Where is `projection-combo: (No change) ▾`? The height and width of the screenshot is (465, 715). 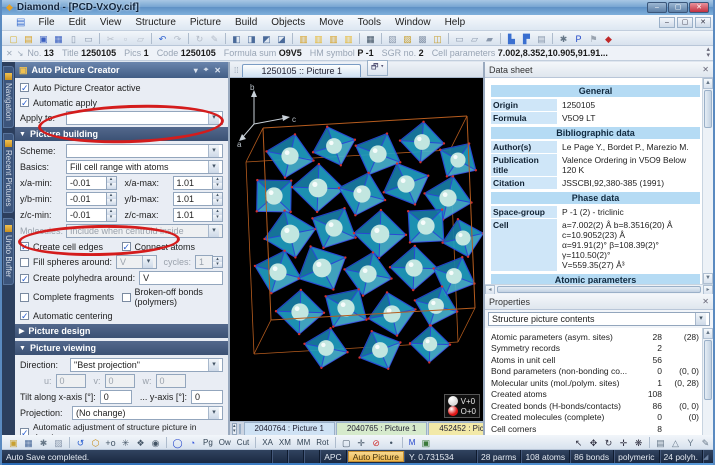
projection-combo: (No change) ▾ is located at coordinates (147, 413).